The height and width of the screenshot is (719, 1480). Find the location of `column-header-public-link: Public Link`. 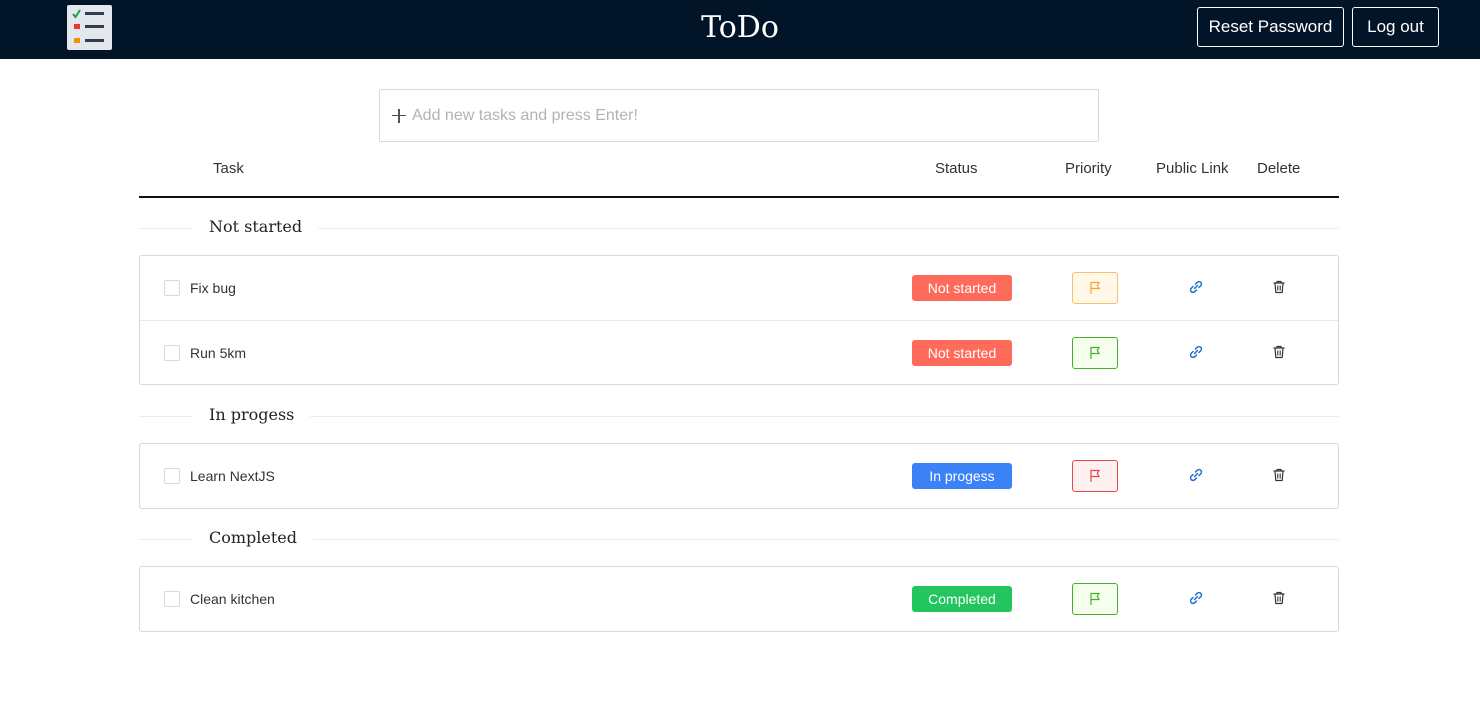

column-header-public-link: Public Link is located at coordinates (1192, 168).